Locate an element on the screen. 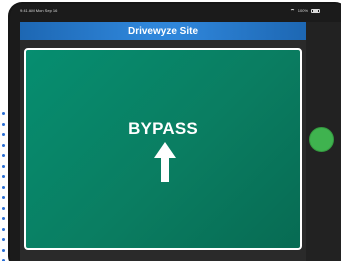 The image size is (341, 261). page-title: Drivewyze Site is located at coordinates (163, 31).